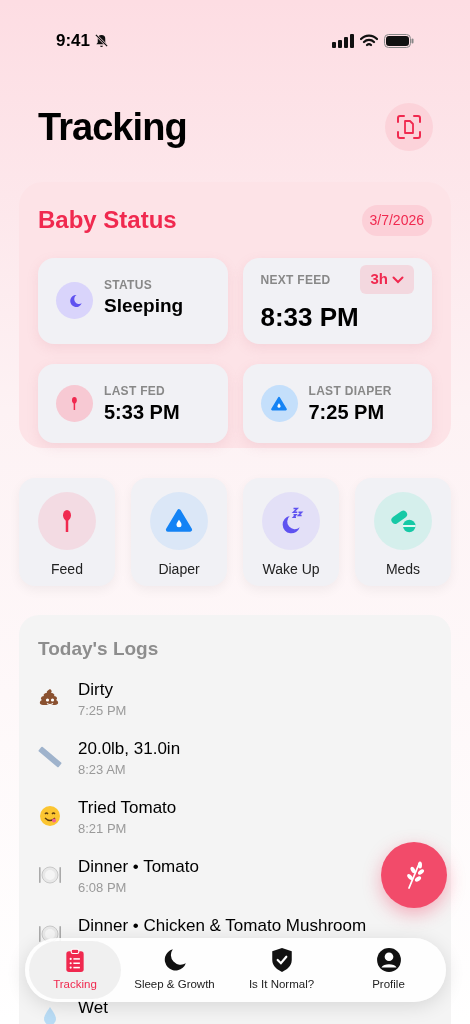  I want to click on log-title: Dirty, so click(96, 689).